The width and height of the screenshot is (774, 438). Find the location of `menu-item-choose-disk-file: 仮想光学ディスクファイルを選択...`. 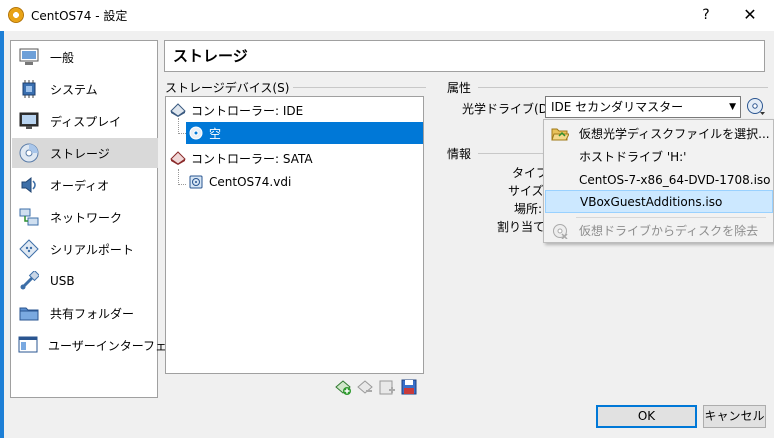

menu-item-choose-disk-file: 仮想光学ディスクファイルを選択... is located at coordinates (659, 133).